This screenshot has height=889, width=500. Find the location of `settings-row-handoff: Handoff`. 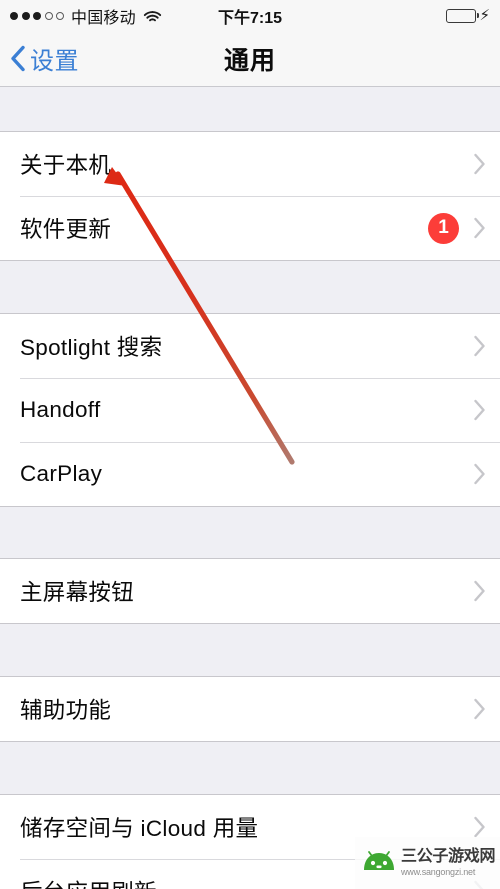

settings-row-handoff: Handoff is located at coordinates (250, 410).